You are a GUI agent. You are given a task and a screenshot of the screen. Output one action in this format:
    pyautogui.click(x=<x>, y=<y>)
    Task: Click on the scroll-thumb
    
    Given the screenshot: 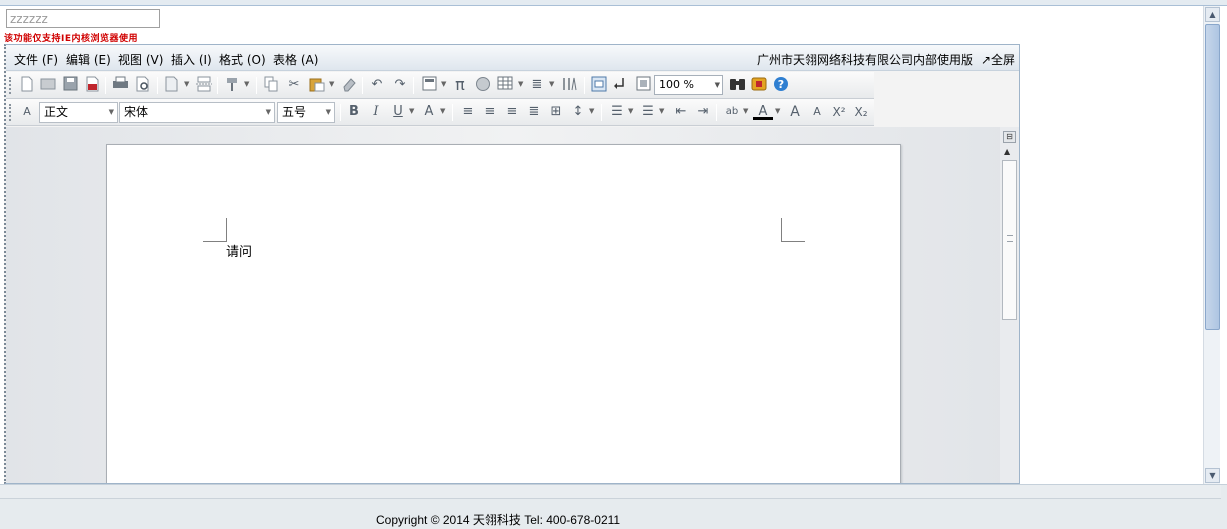 What is the action you would take?
    pyautogui.click(x=1009, y=240)
    